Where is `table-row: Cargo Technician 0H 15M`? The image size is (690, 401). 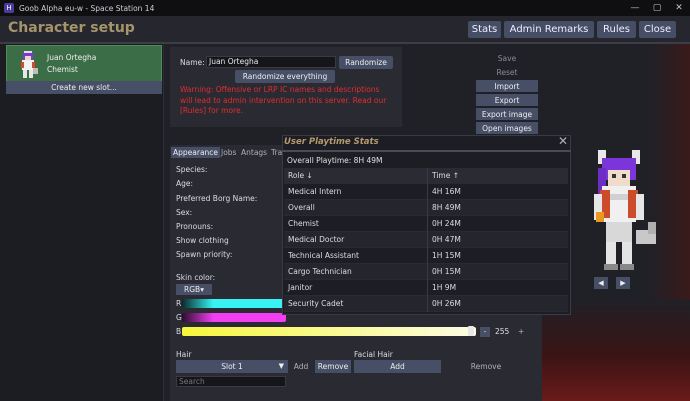 table-row: Cargo Technician 0H 15M is located at coordinates (426, 272).